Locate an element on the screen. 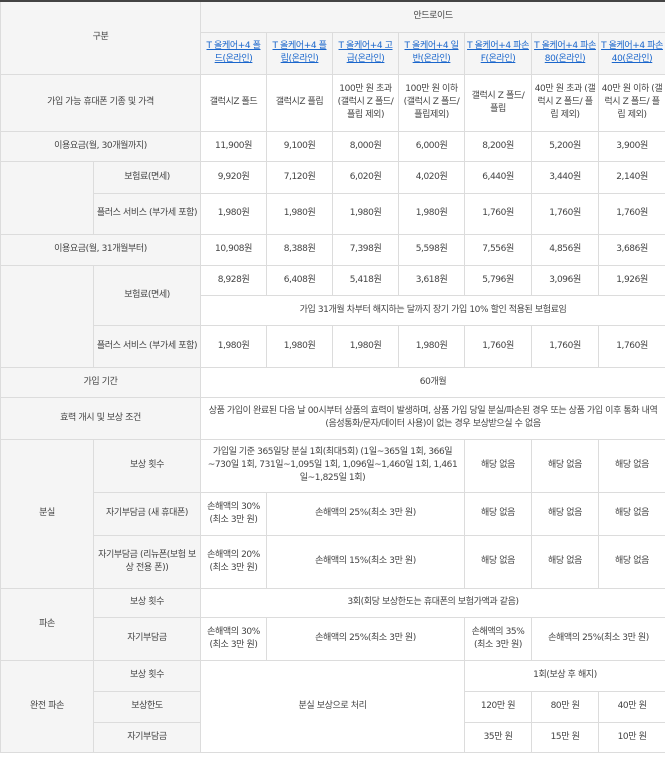 The image size is (665, 757). product-link-premium: T 올케어+4 고급(온라인) is located at coordinates (366, 52).